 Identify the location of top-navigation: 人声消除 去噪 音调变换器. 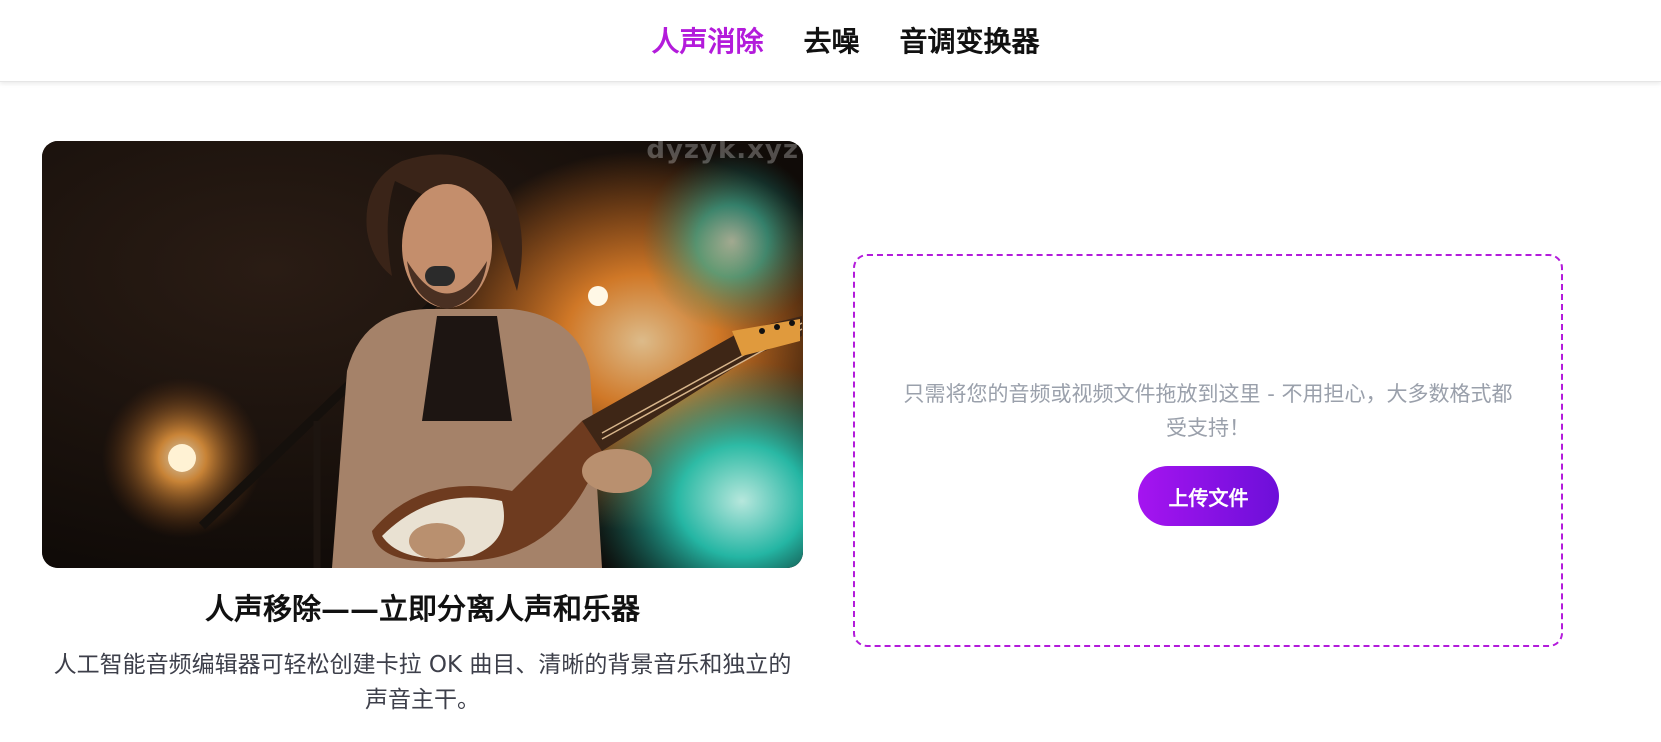
(830, 41).